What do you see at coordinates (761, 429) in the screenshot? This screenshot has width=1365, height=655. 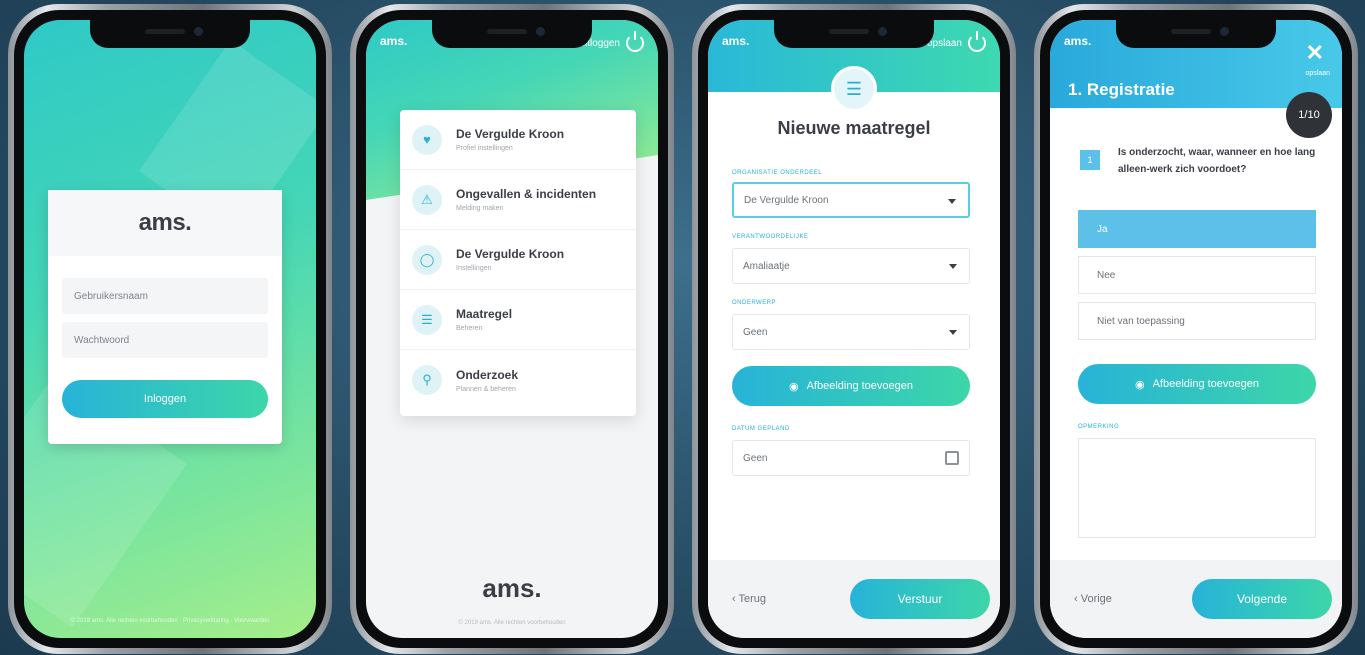 I see `field-label: DATUM GEPLAND` at bounding box center [761, 429].